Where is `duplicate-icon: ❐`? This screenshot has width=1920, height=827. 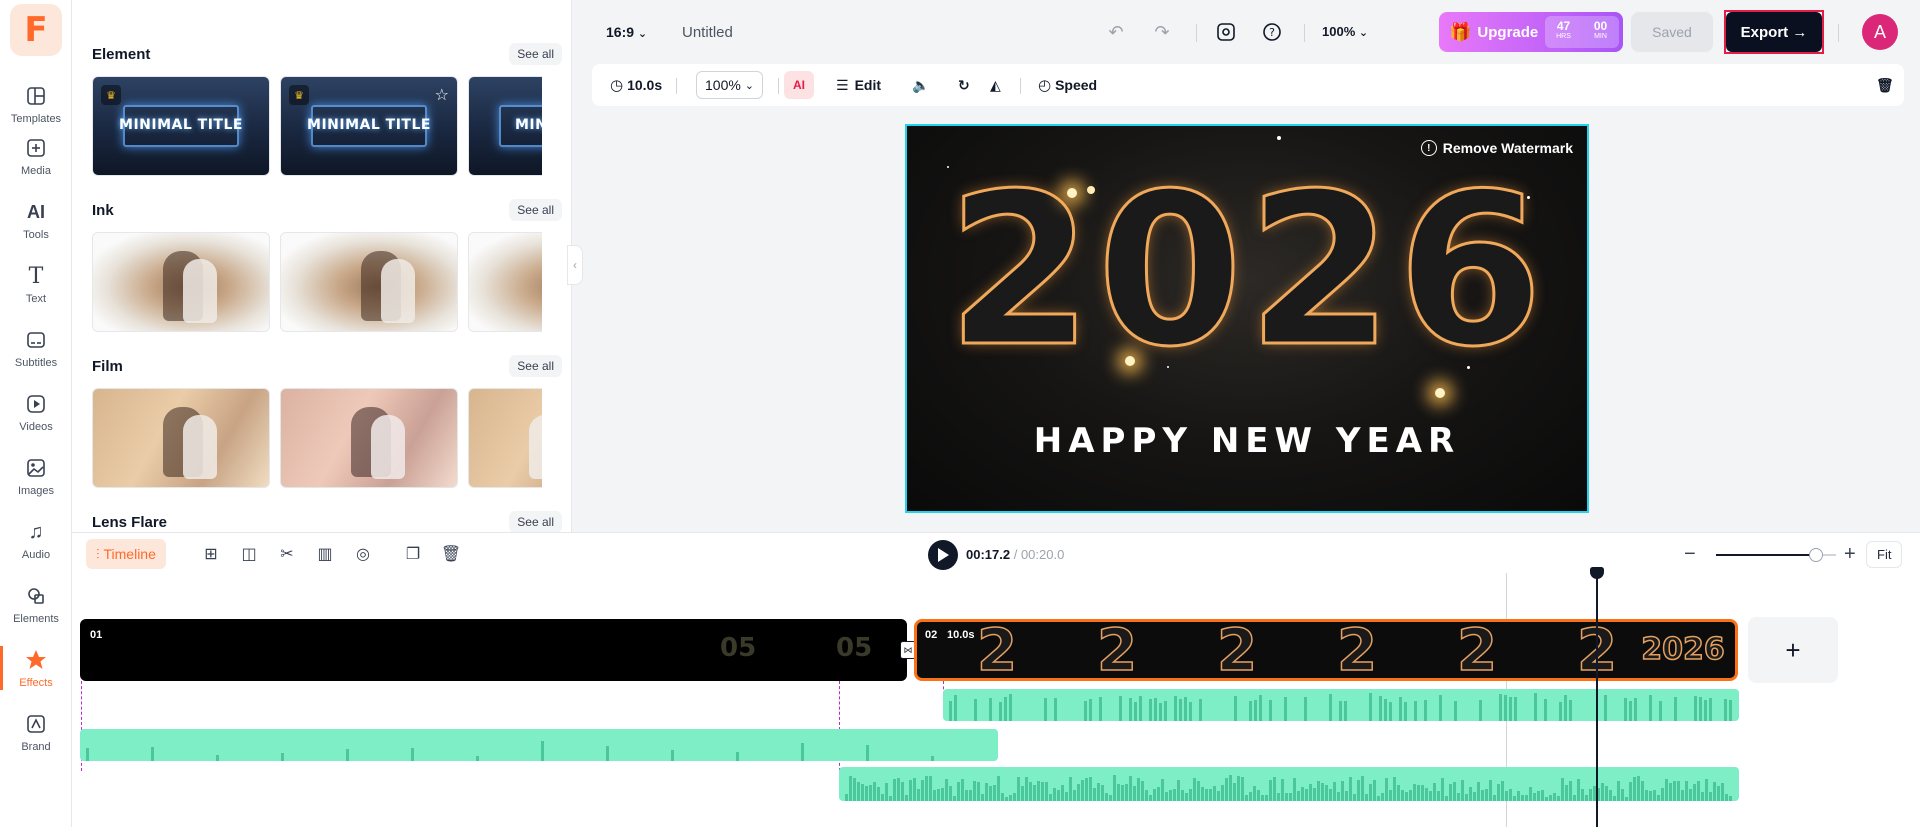 duplicate-icon: ❐ is located at coordinates (413, 554).